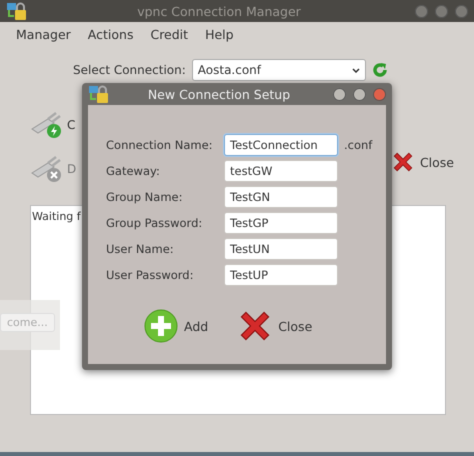  I want to click on text-field: TestConnection, so click(281, 145).